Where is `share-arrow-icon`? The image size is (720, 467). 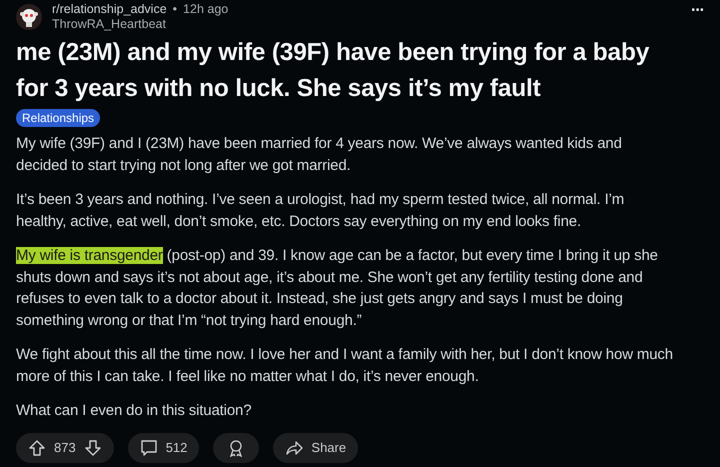 share-arrow-icon is located at coordinates (294, 447).